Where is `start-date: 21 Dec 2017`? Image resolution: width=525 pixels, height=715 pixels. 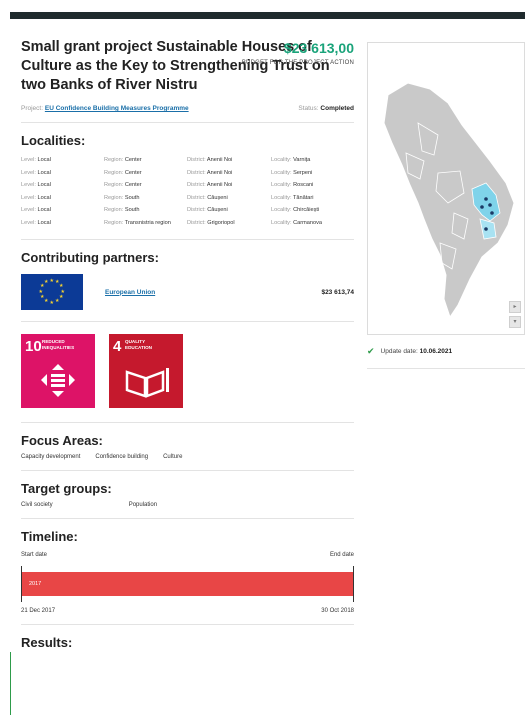
start-date: 21 Dec 2017 is located at coordinates (38, 611).